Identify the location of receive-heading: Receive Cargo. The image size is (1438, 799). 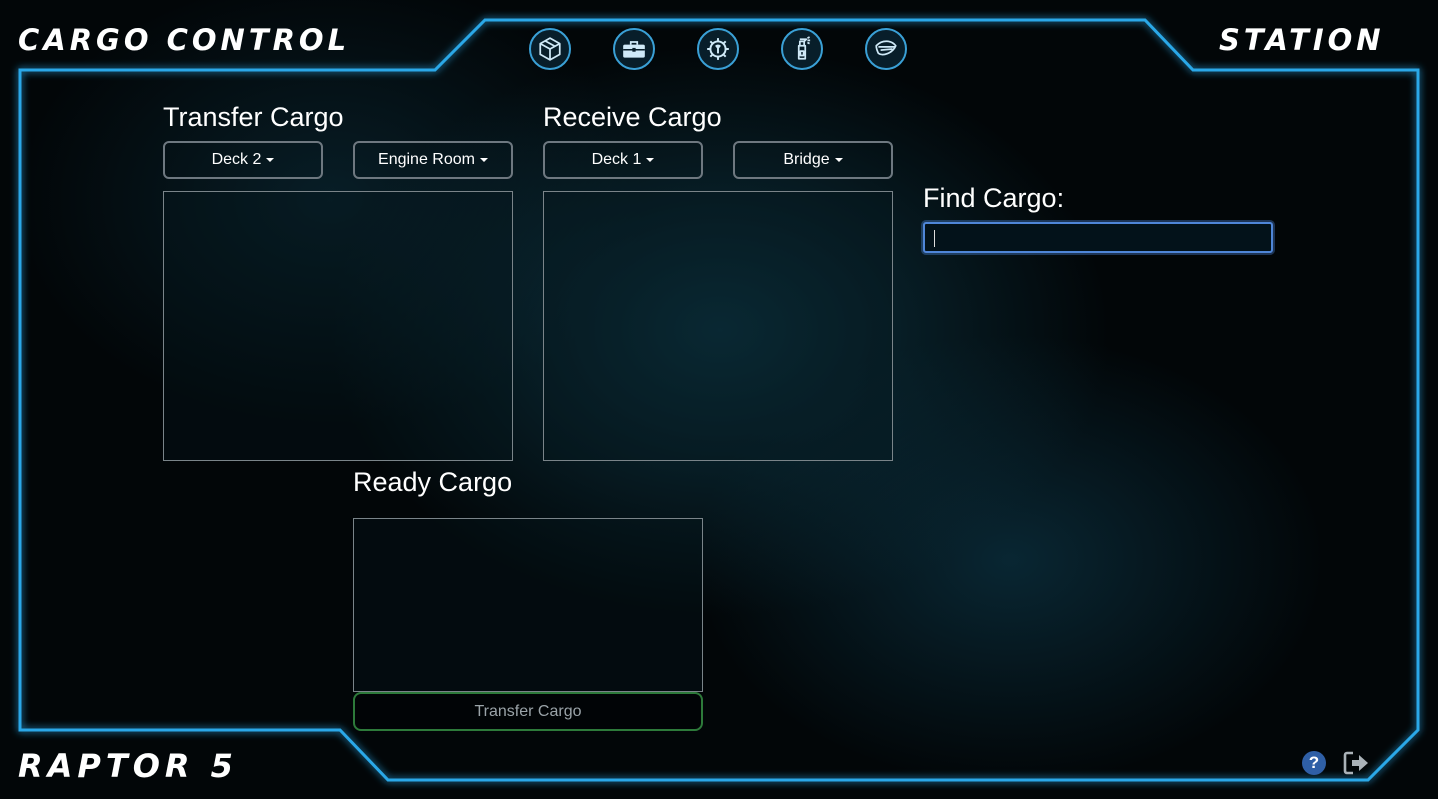
(632, 117).